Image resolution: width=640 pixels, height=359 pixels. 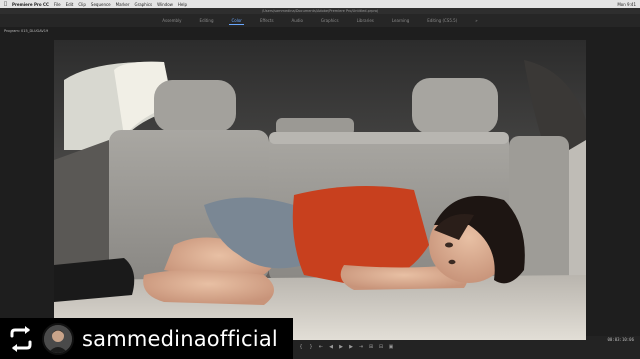 What do you see at coordinates (320, 31) in the screenshot?
I see `program-monitor-header: Program: 015_DLUGAV19` at bounding box center [320, 31].